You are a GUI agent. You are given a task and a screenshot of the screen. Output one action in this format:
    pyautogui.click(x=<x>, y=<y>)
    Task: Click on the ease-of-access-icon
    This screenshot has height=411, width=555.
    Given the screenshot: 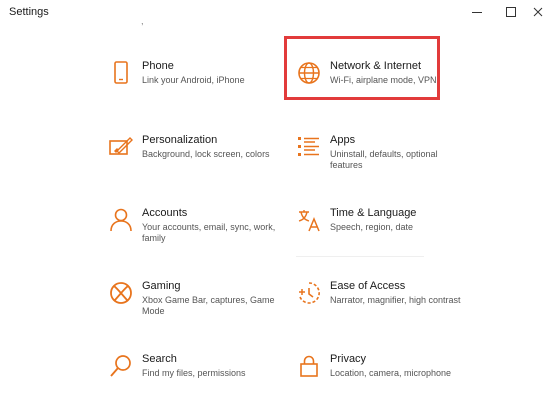 What is the action you would take?
    pyautogui.click(x=309, y=293)
    